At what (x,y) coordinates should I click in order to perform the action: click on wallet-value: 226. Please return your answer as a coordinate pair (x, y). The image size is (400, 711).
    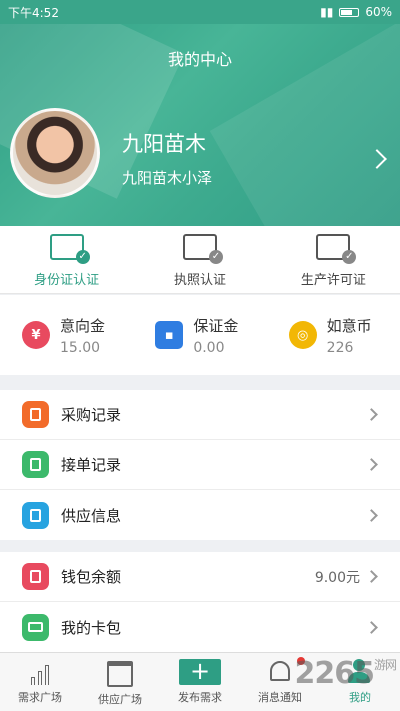
    Looking at the image, I should click on (340, 347).